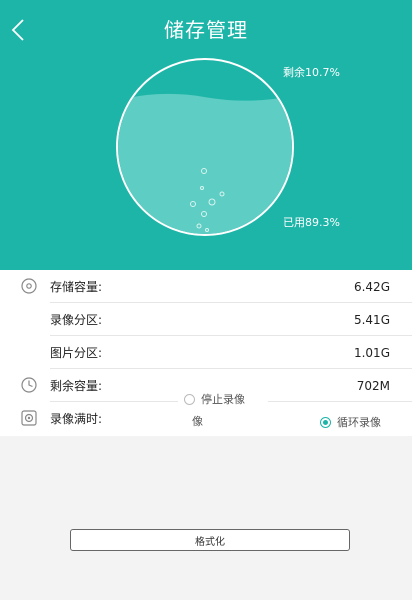 This screenshot has width=412, height=600. I want to click on remaining-percent-label: 剩余10.7%, so click(311, 72).